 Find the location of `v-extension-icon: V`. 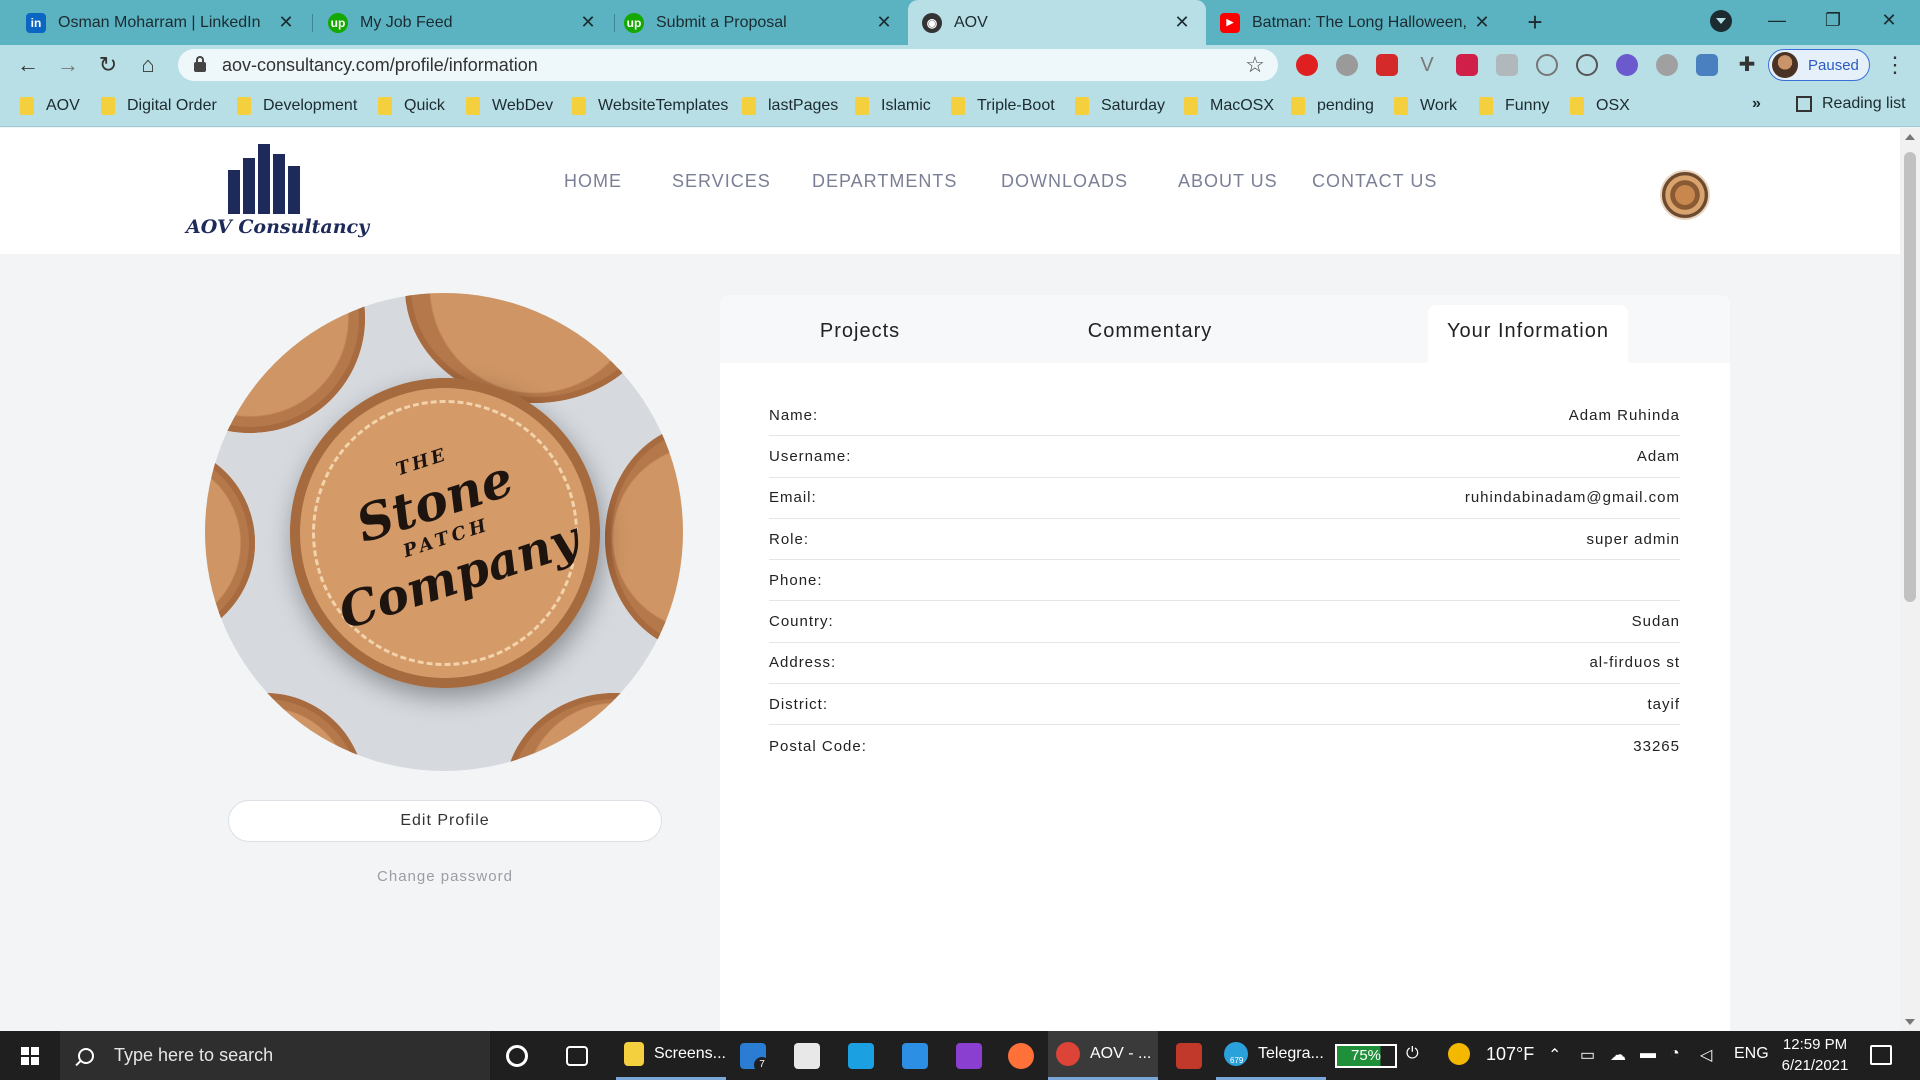

v-extension-icon: V is located at coordinates (1427, 65).